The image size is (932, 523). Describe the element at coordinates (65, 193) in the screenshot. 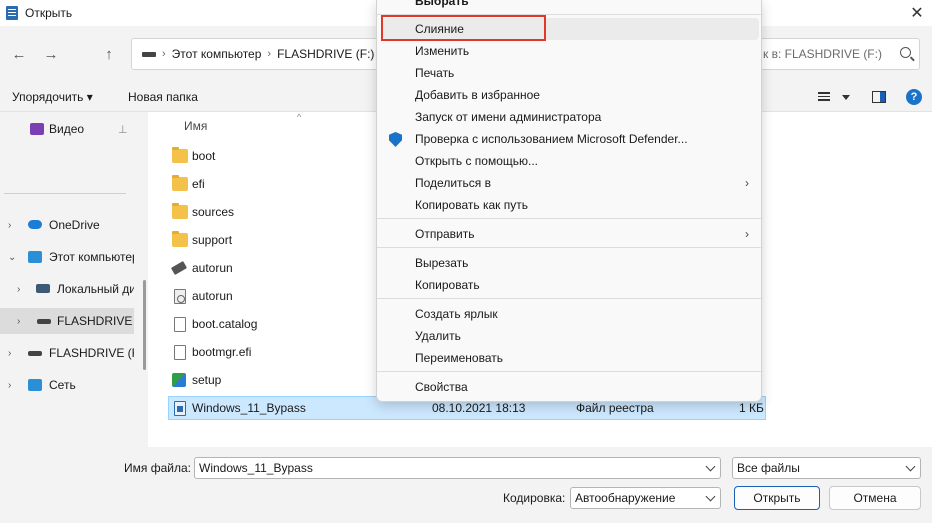

I see `sidebar-divider` at that location.